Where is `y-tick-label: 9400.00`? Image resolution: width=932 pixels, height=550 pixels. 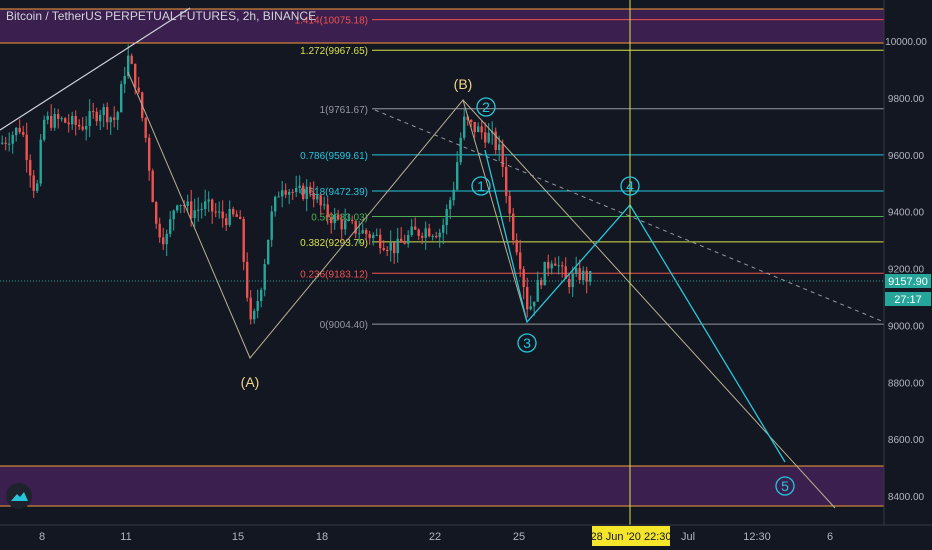
y-tick-label: 9400.00 is located at coordinates (906, 213).